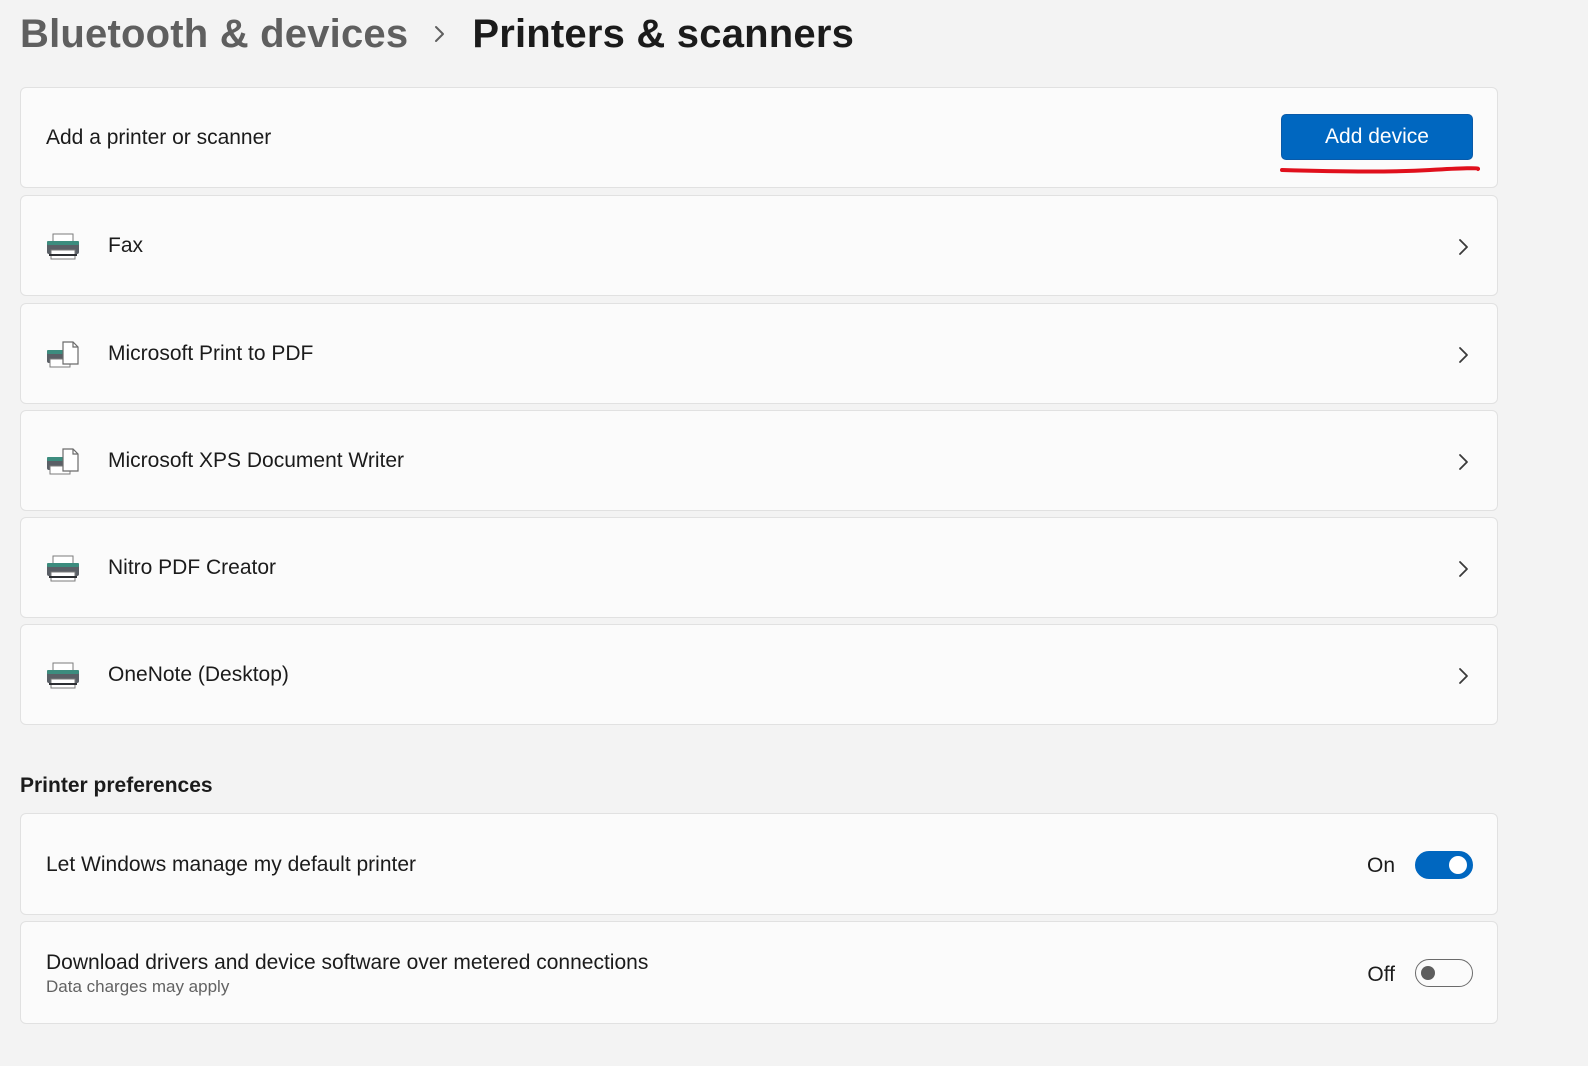 The width and height of the screenshot is (1588, 1066). What do you see at coordinates (1377, 137) in the screenshot?
I see `add-device-button: Add device` at bounding box center [1377, 137].